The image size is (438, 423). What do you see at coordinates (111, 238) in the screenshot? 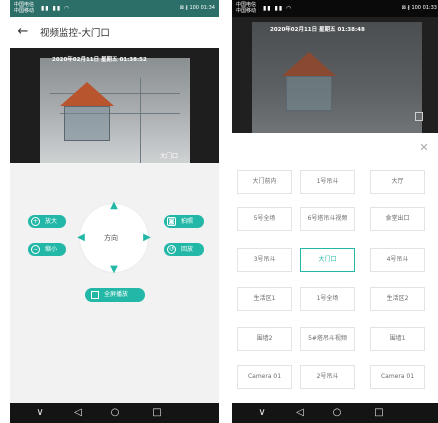
I see `direction-label: 方向` at bounding box center [111, 238].